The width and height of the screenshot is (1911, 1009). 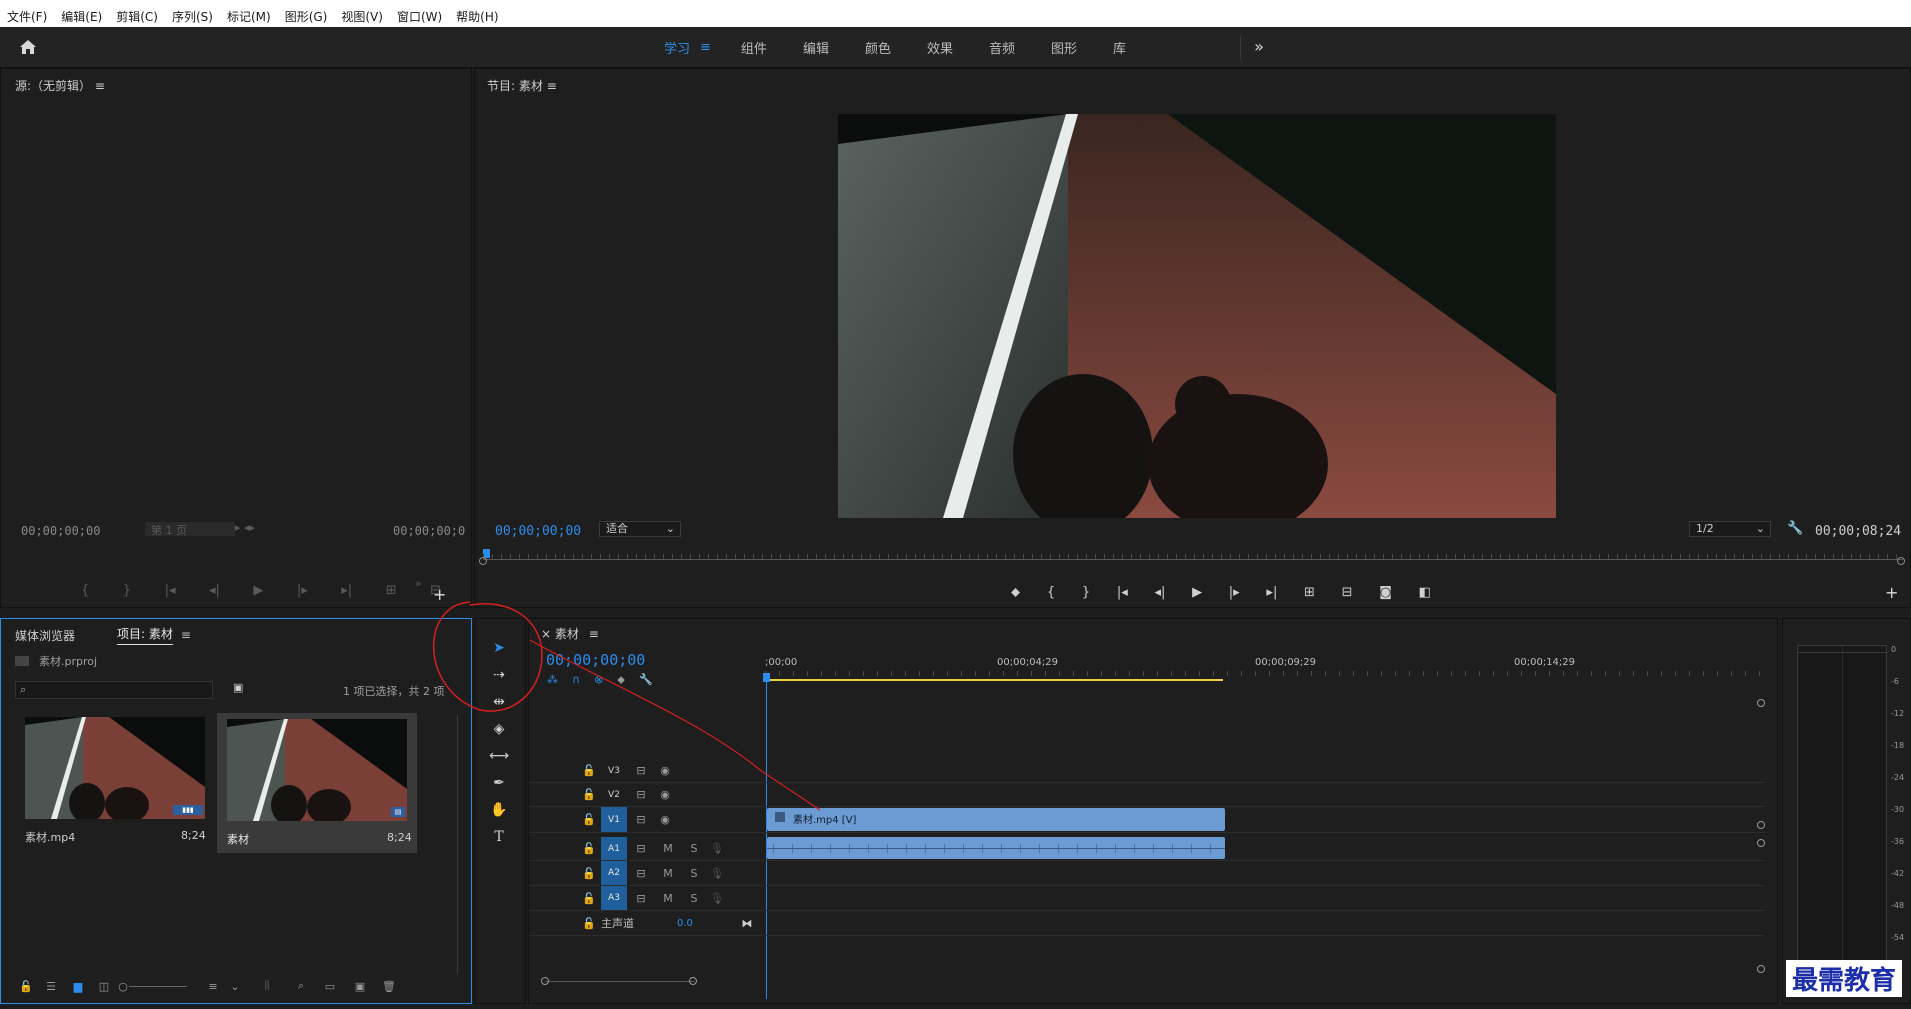 I want to click on list-view-icon: ☰, so click(x=51, y=986).